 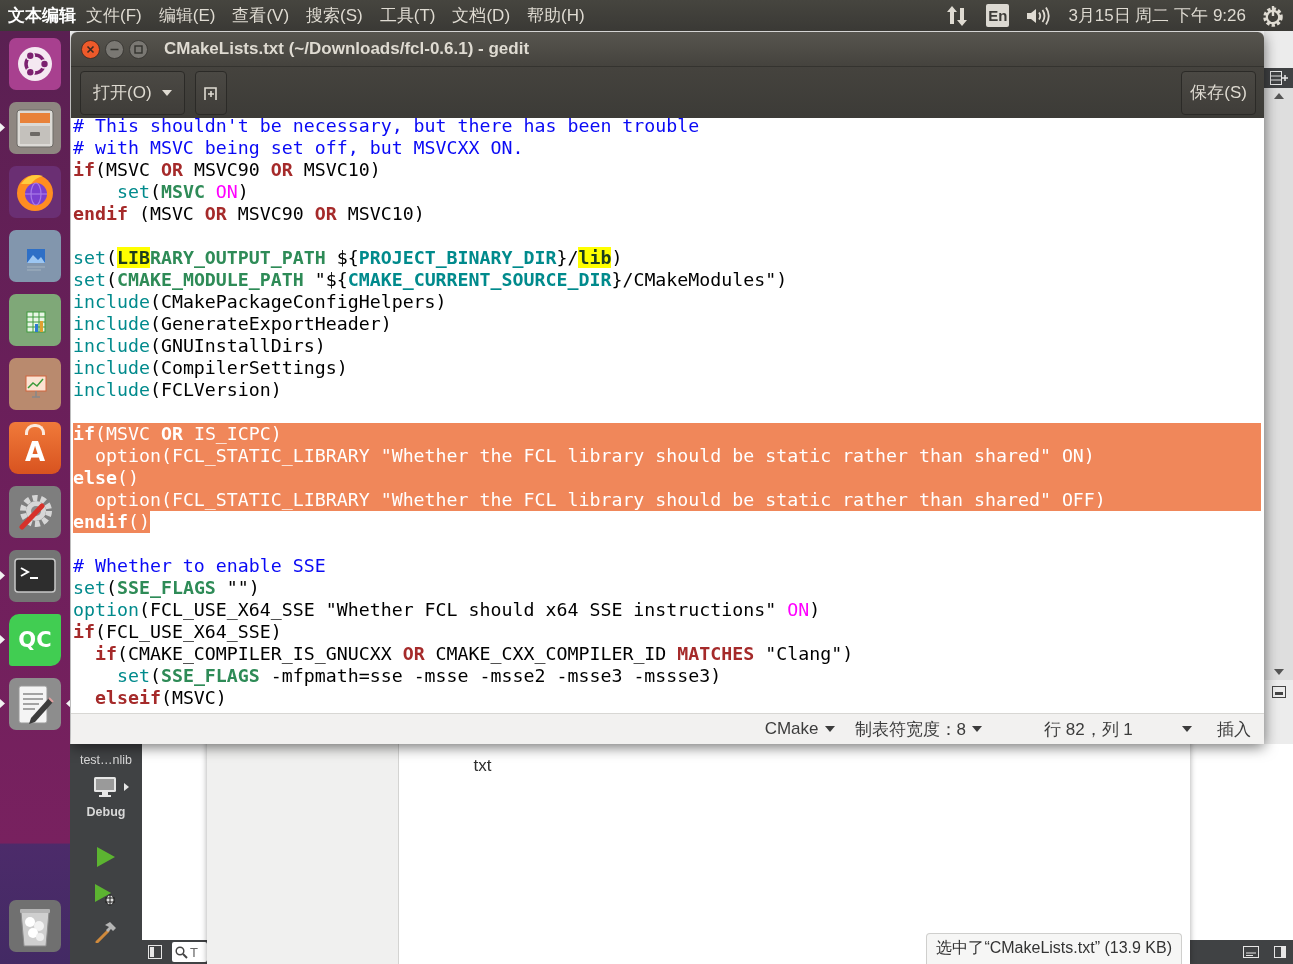 What do you see at coordinates (210, 368) in the screenshot?
I see `code-line: include(CompilerSettings)` at bounding box center [210, 368].